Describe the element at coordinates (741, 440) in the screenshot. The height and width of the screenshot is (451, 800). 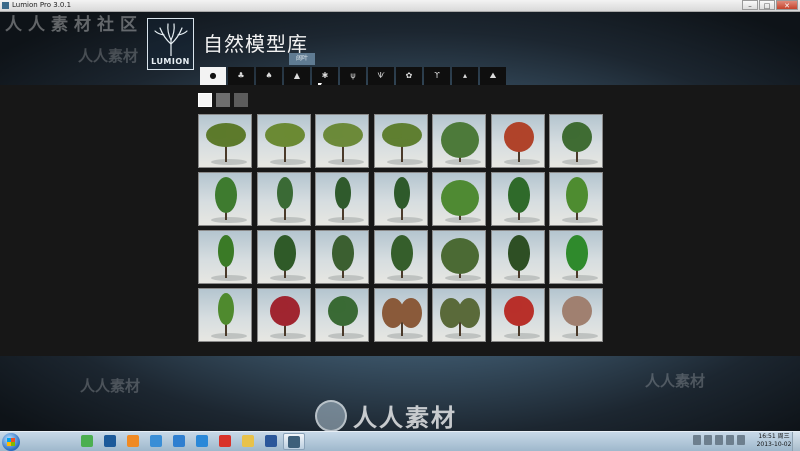
I see `volume-icon` at that location.